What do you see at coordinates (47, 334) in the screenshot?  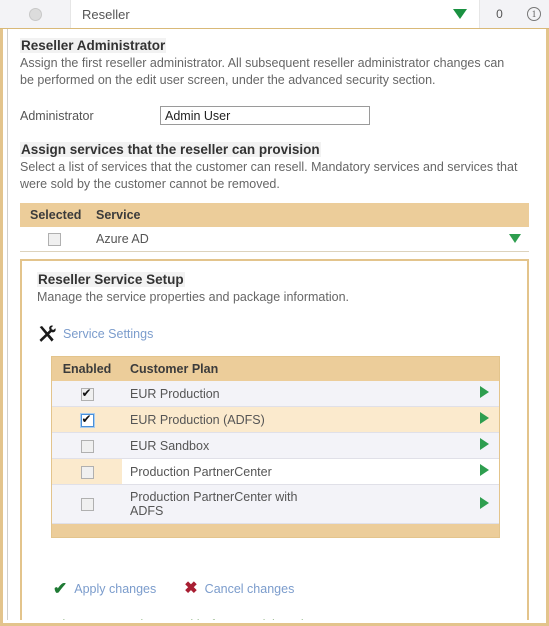 I see `tools-wrench-hammer-icon` at bounding box center [47, 334].